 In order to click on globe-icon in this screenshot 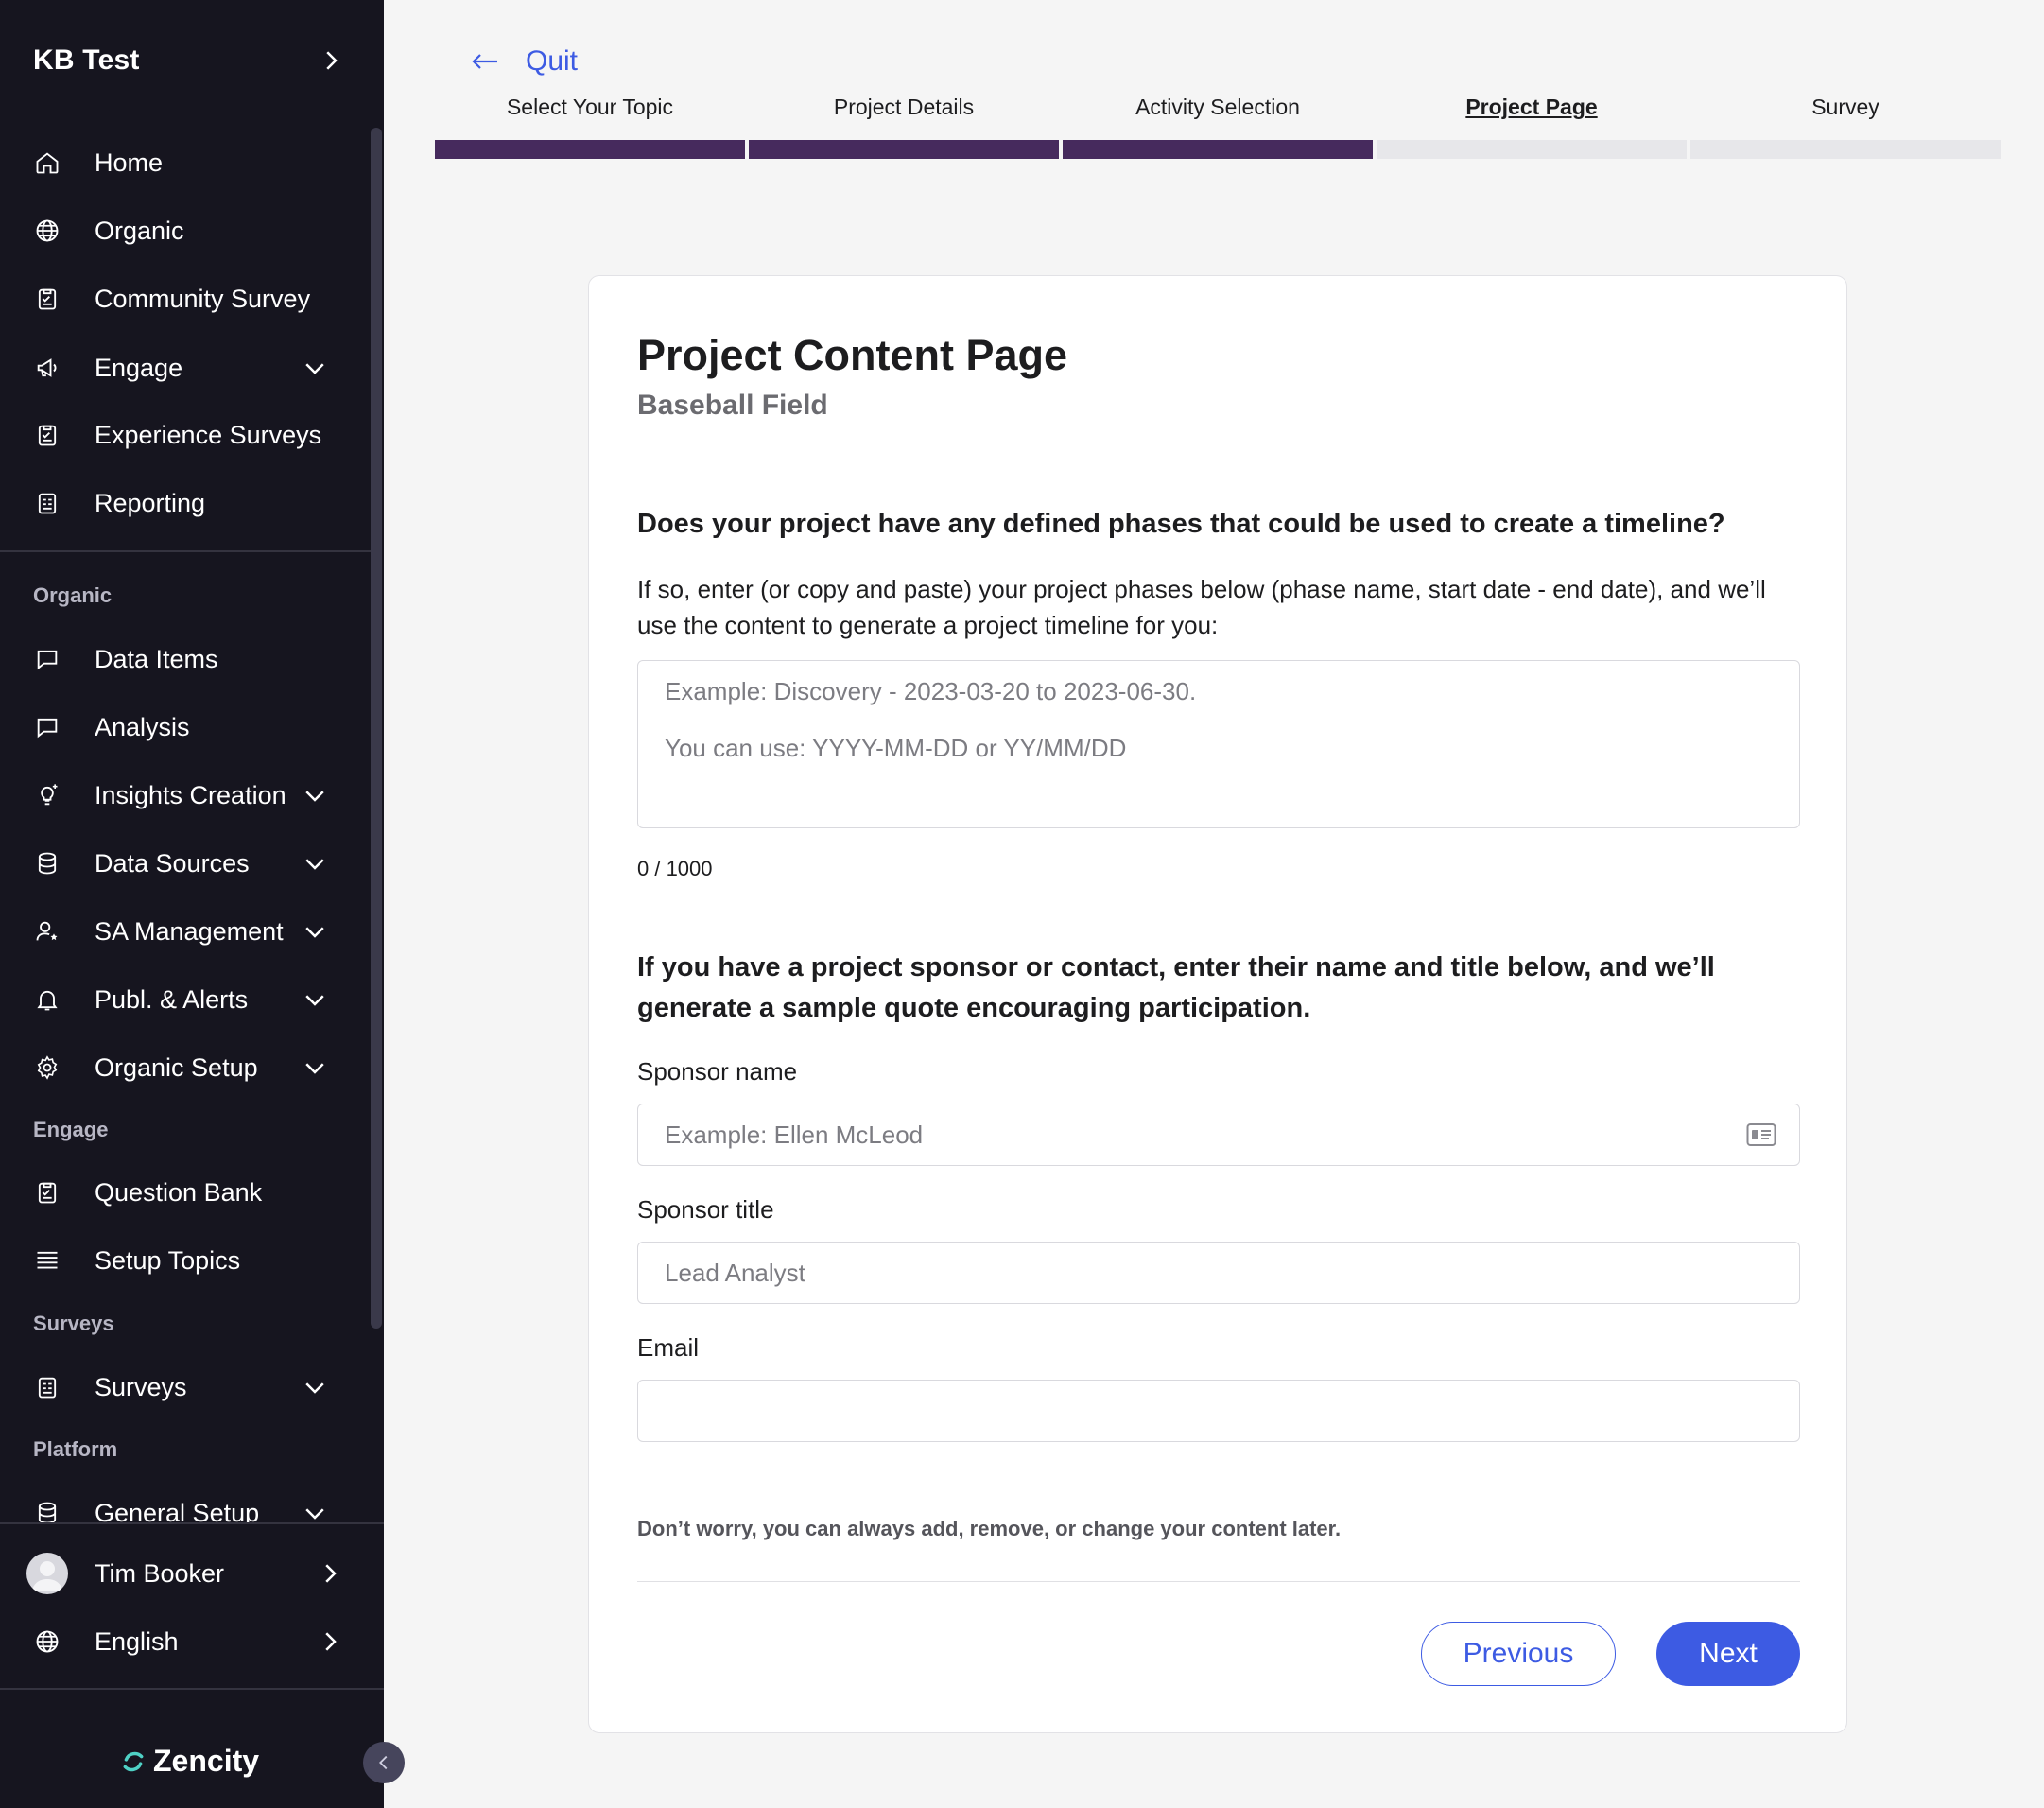, I will do `click(47, 231)`.